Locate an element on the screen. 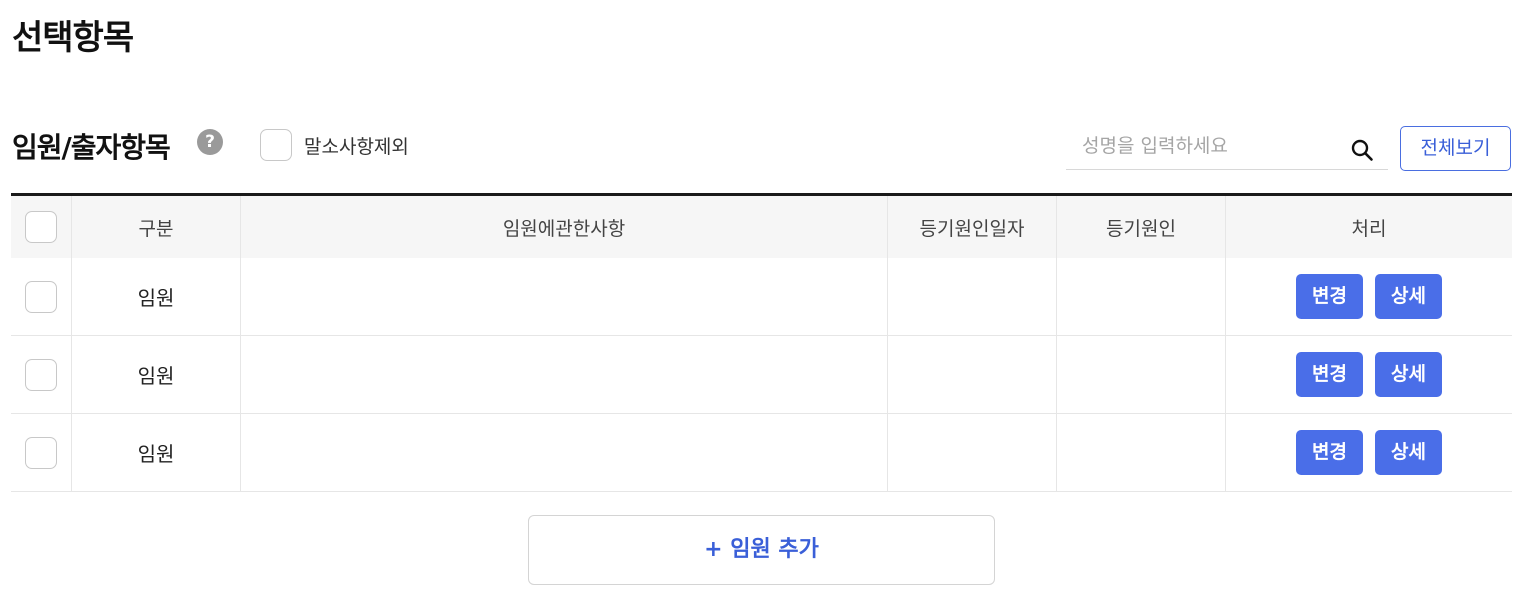 The width and height of the screenshot is (1534, 599). search-box is located at coordinates (1227, 146).